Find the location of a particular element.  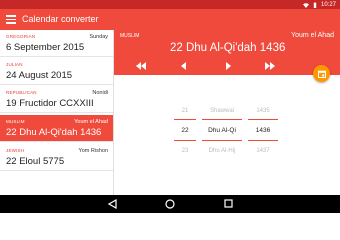

picker-day: 22 is located at coordinates (185, 130).